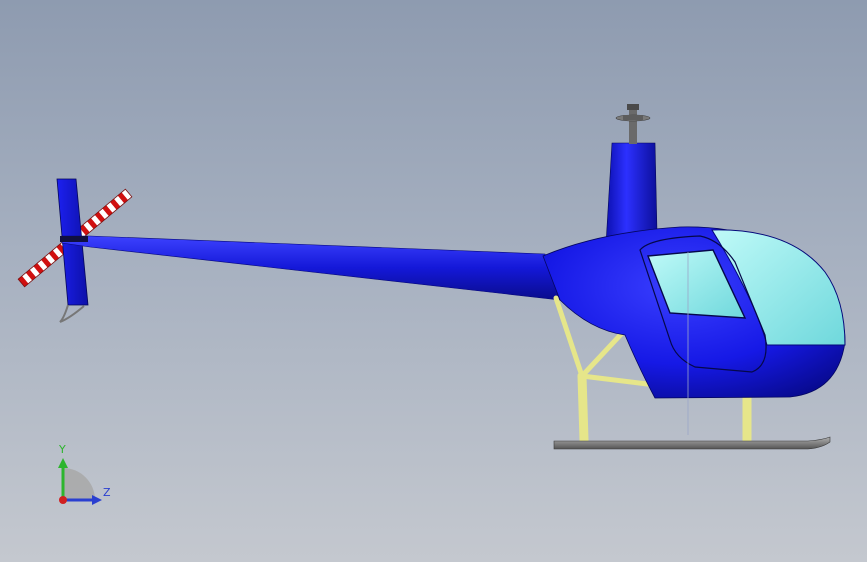  What do you see at coordinates (107, 492) in the screenshot?
I see `axis-z-label: Z` at bounding box center [107, 492].